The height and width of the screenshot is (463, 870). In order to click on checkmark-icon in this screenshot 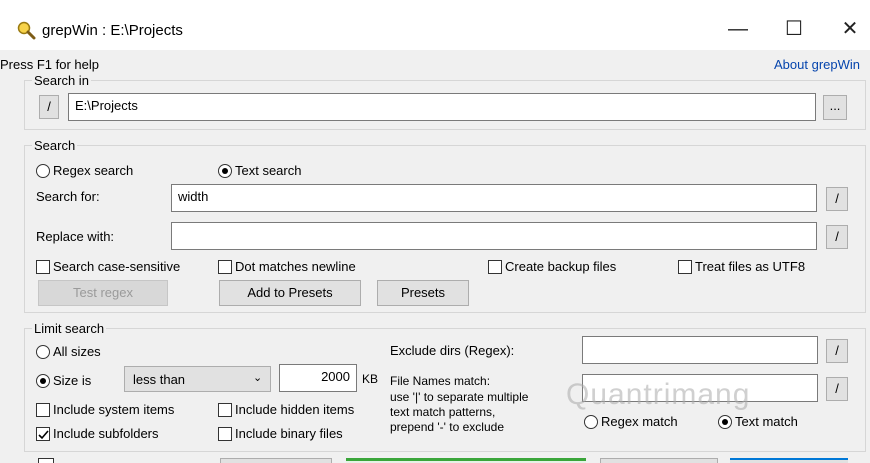, I will do `click(43, 434)`.